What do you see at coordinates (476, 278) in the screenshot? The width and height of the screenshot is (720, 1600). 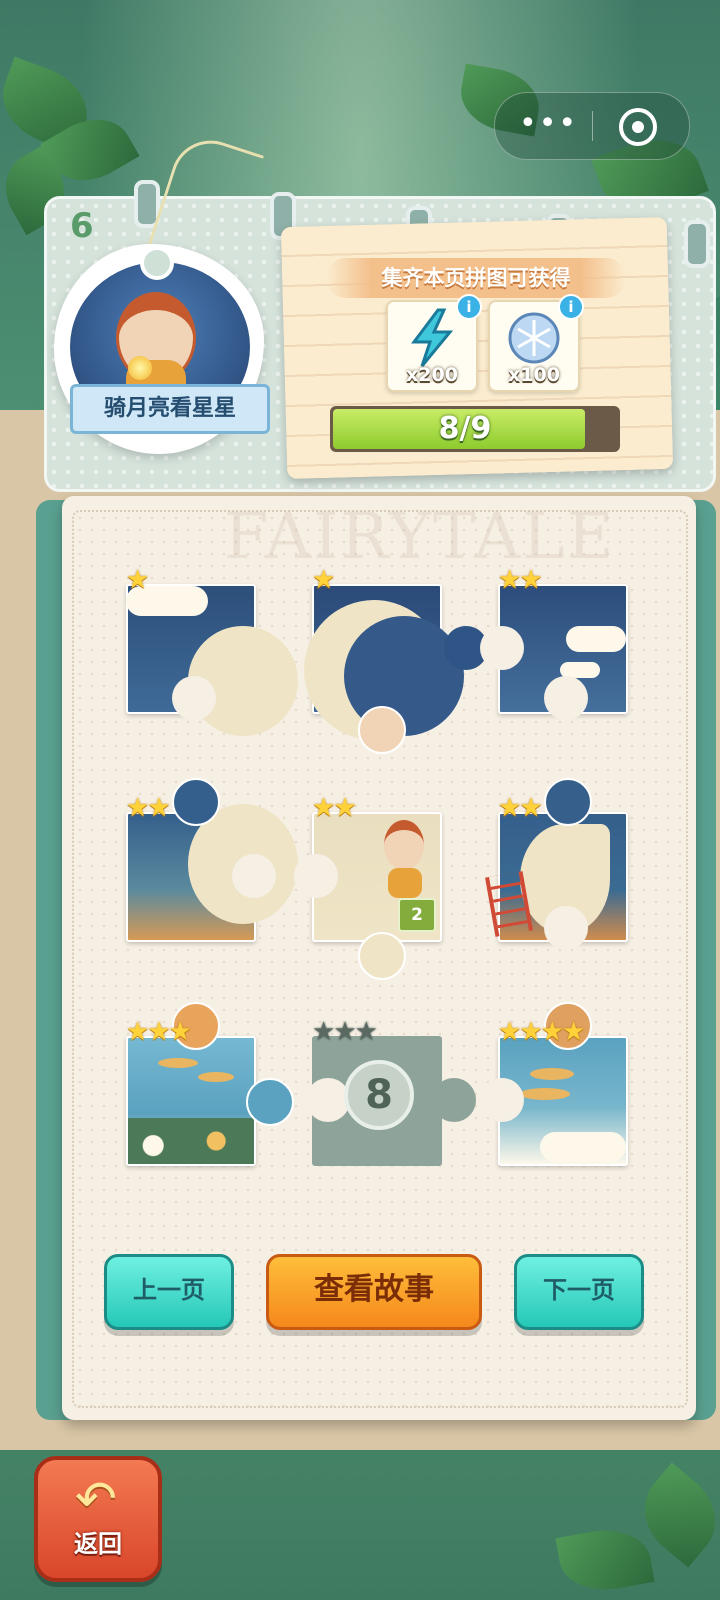 I see `reward-title: 集齐本页拼图可获得` at bounding box center [476, 278].